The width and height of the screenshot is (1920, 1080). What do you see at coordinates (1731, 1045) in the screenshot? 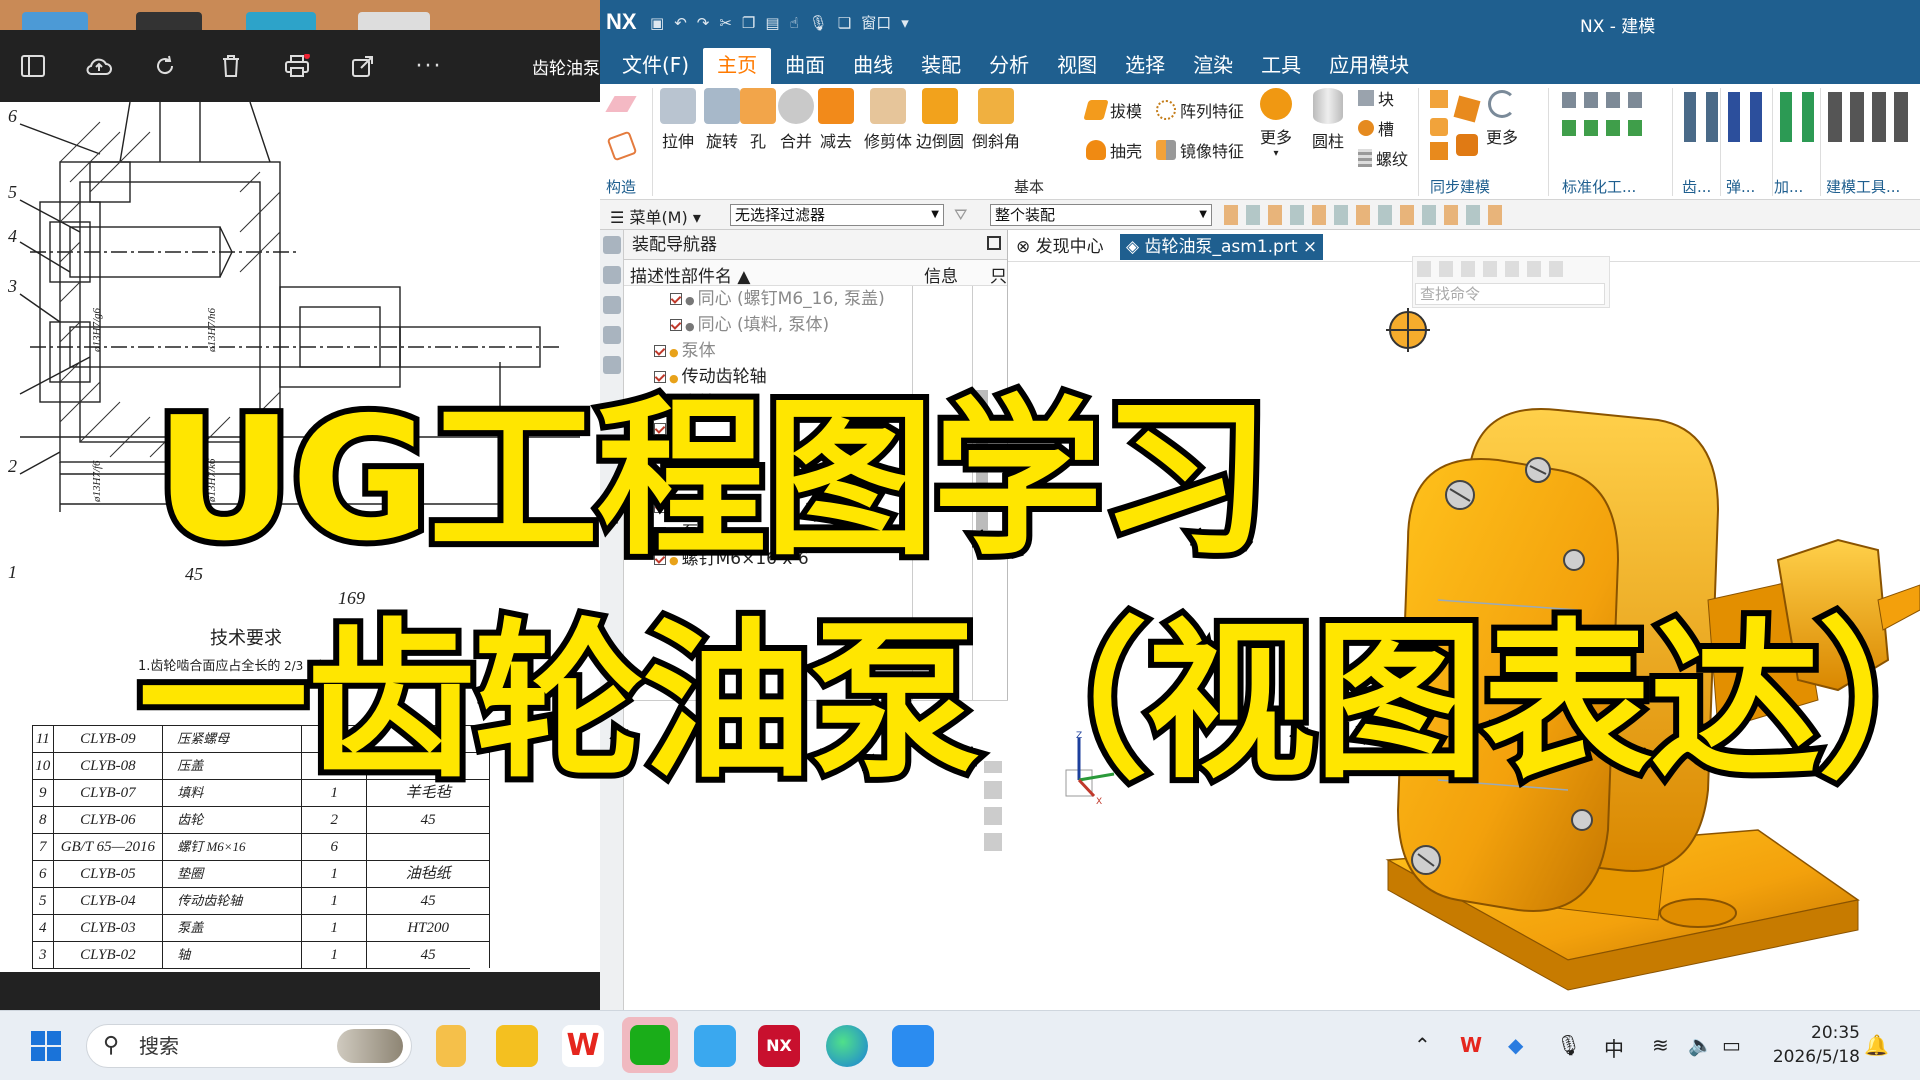
I see `battery-icon: ▭` at bounding box center [1731, 1045].